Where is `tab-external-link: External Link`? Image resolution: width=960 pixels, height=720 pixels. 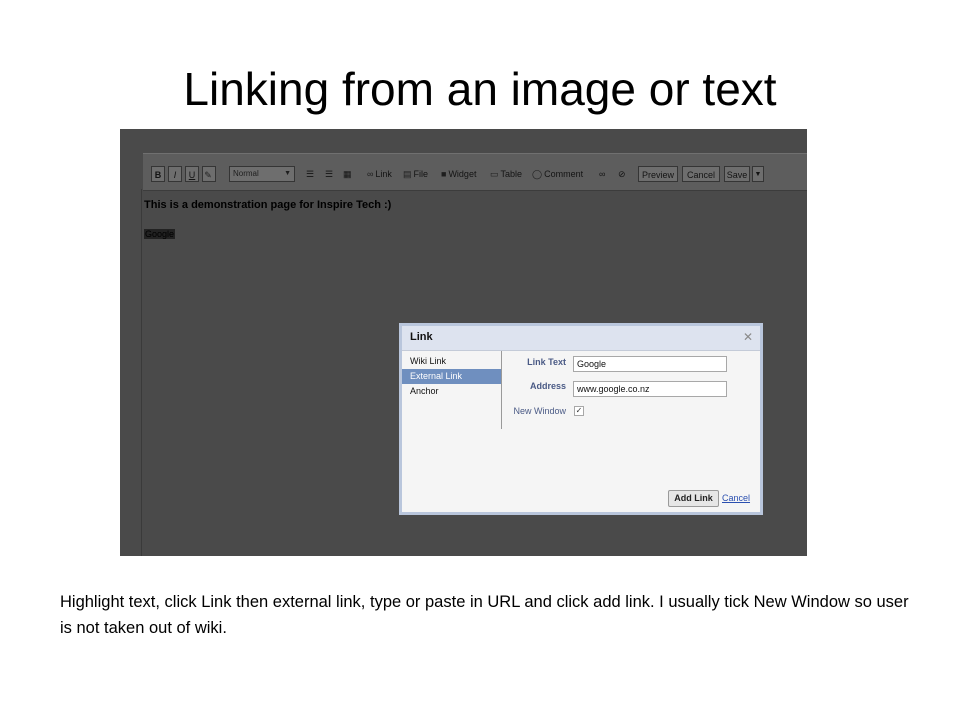 tab-external-link: External Link is located at coordinates (451, 376).